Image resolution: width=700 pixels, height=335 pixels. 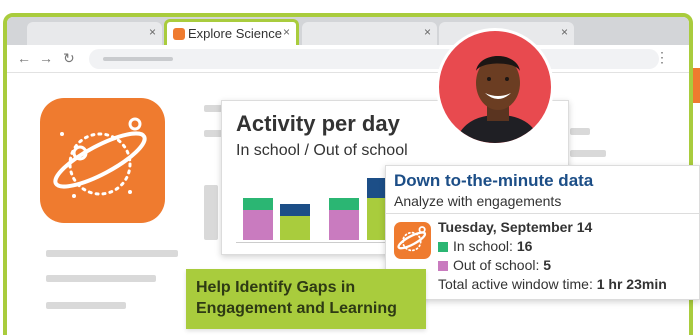 I want to click on out-school-label: Out of school:, so click(x=498, y=265).